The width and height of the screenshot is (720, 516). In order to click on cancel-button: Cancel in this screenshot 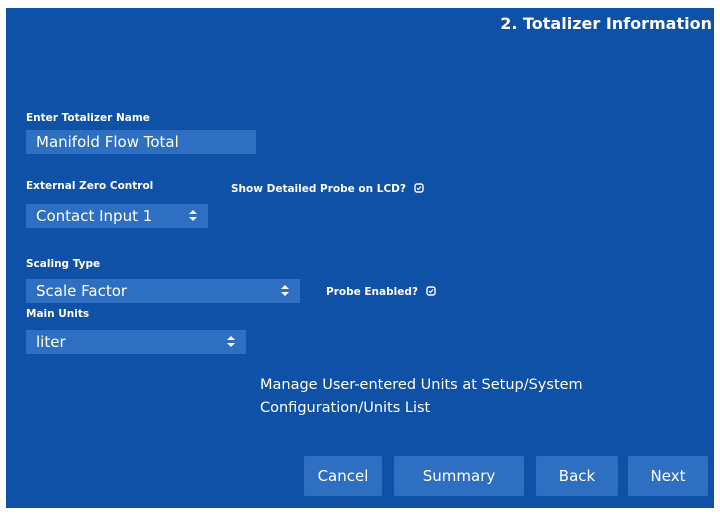, I will do `click(343, 476)`.